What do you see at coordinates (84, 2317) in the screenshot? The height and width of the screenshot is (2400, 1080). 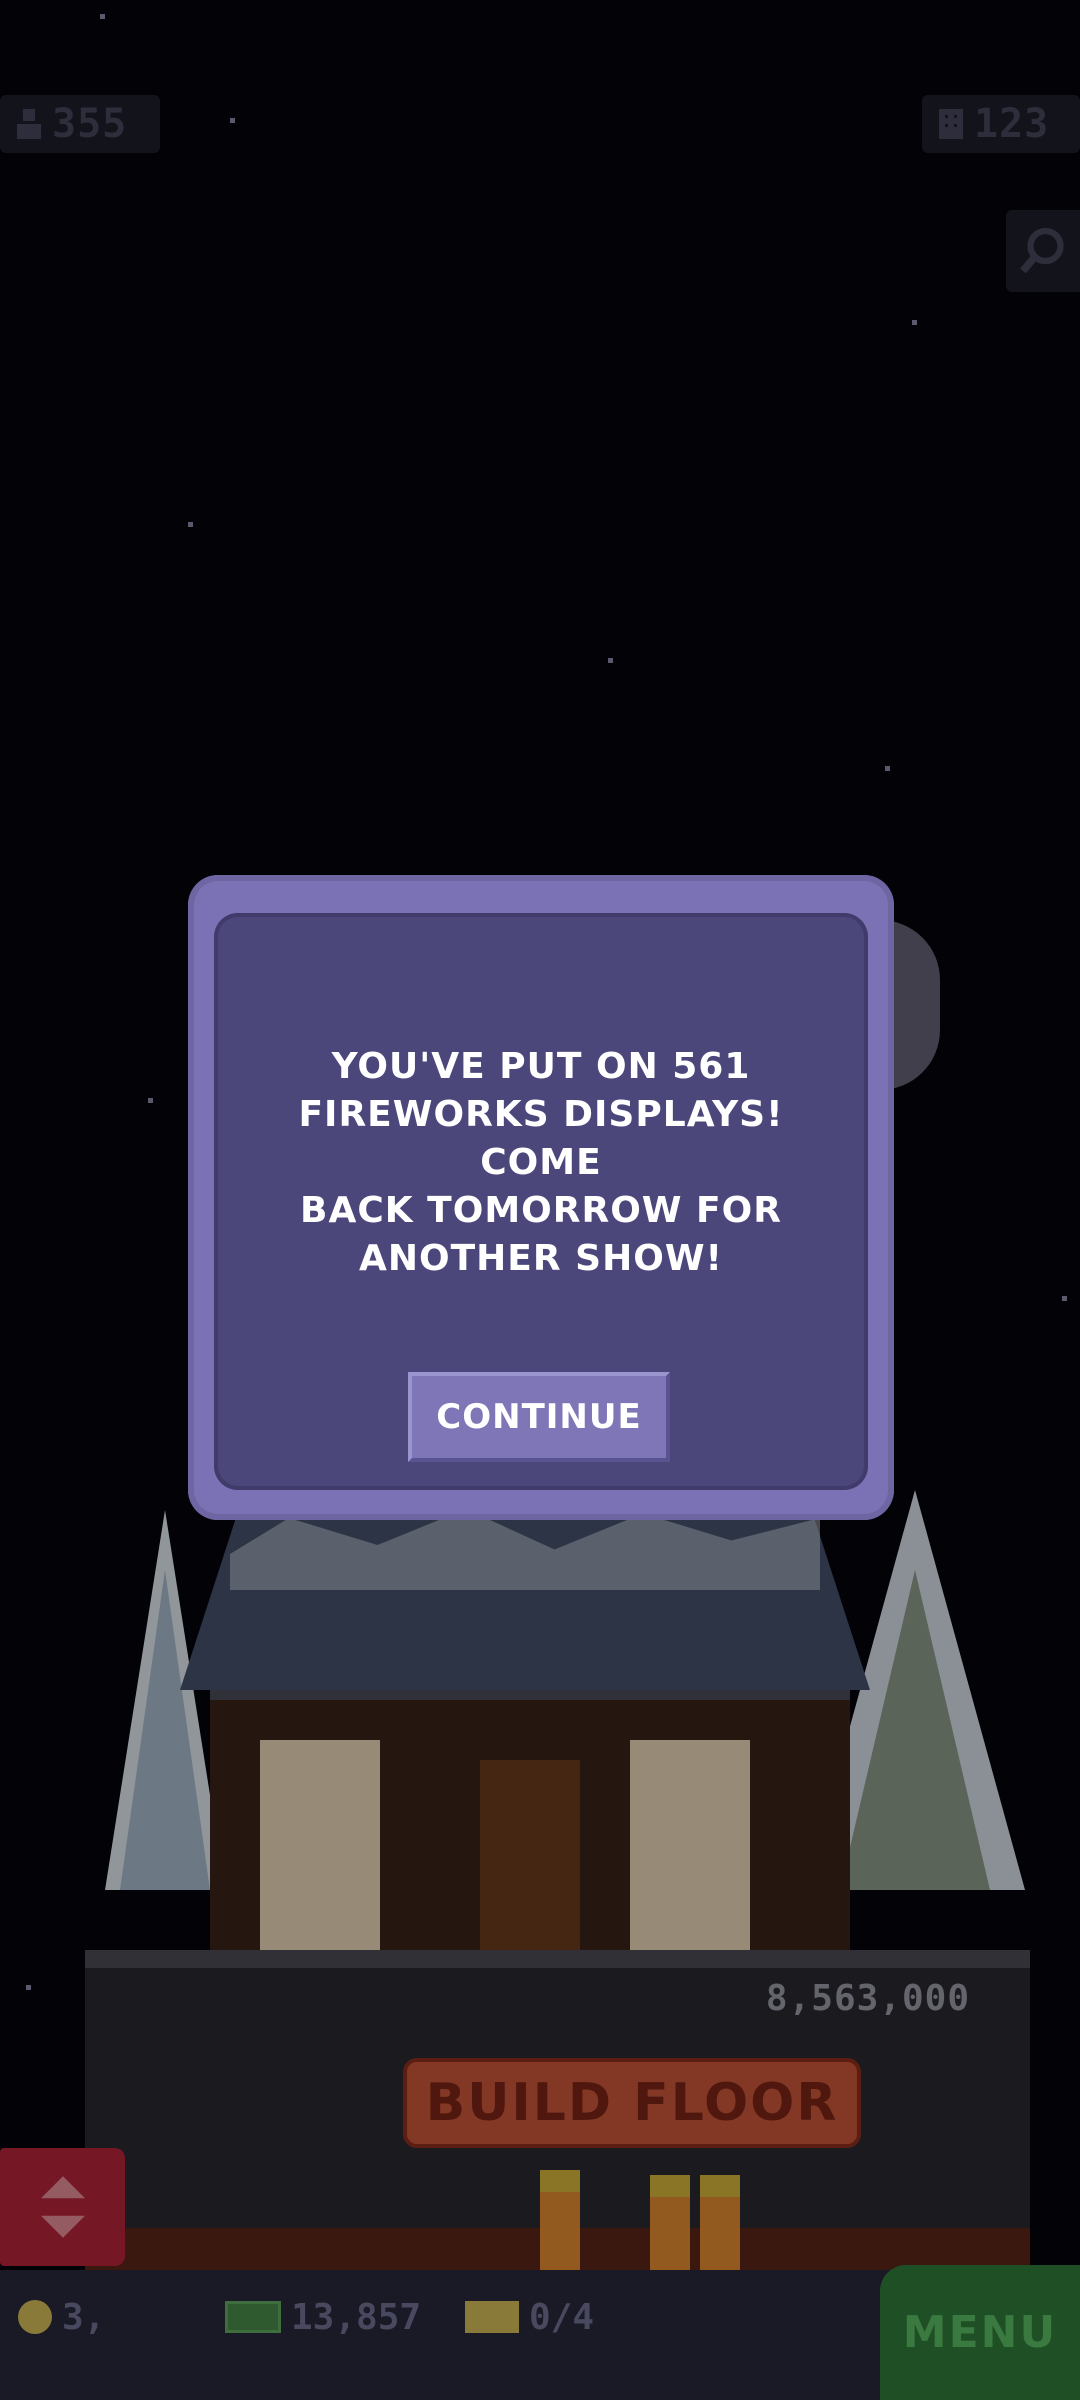 I see `coins-value: 3,` at bounding box center [84, 2317].